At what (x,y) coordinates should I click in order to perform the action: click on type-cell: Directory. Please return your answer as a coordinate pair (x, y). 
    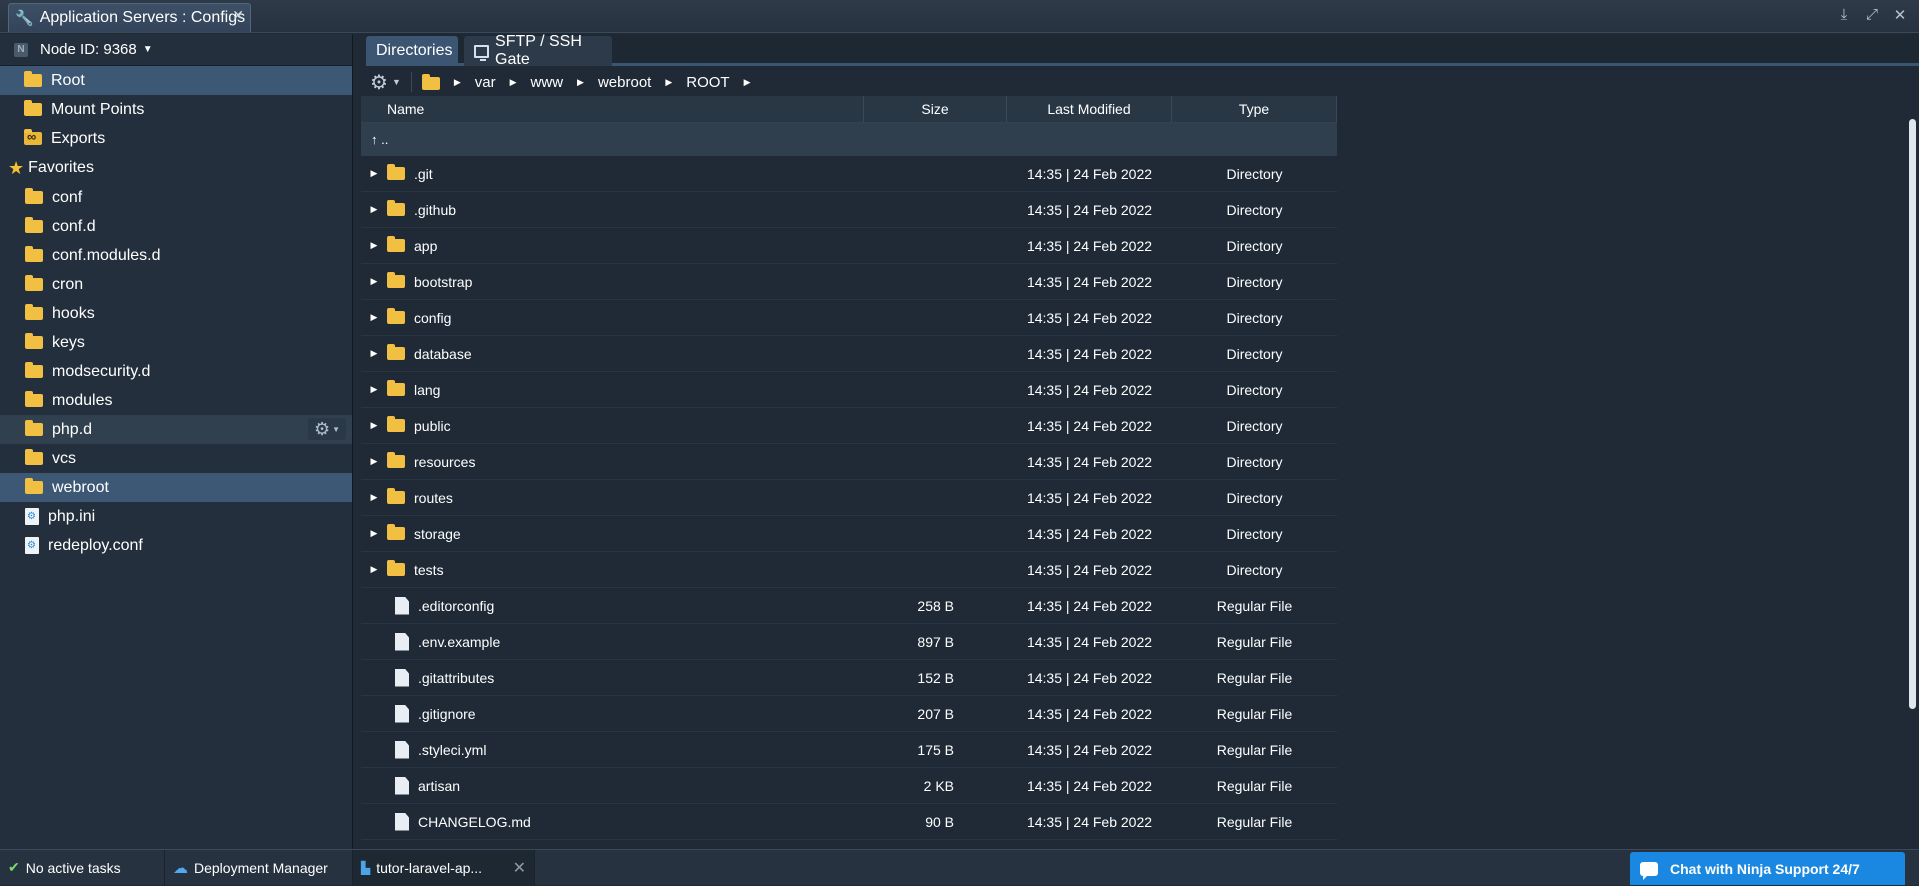
    Looking at the image, I should click on (1254, 173).